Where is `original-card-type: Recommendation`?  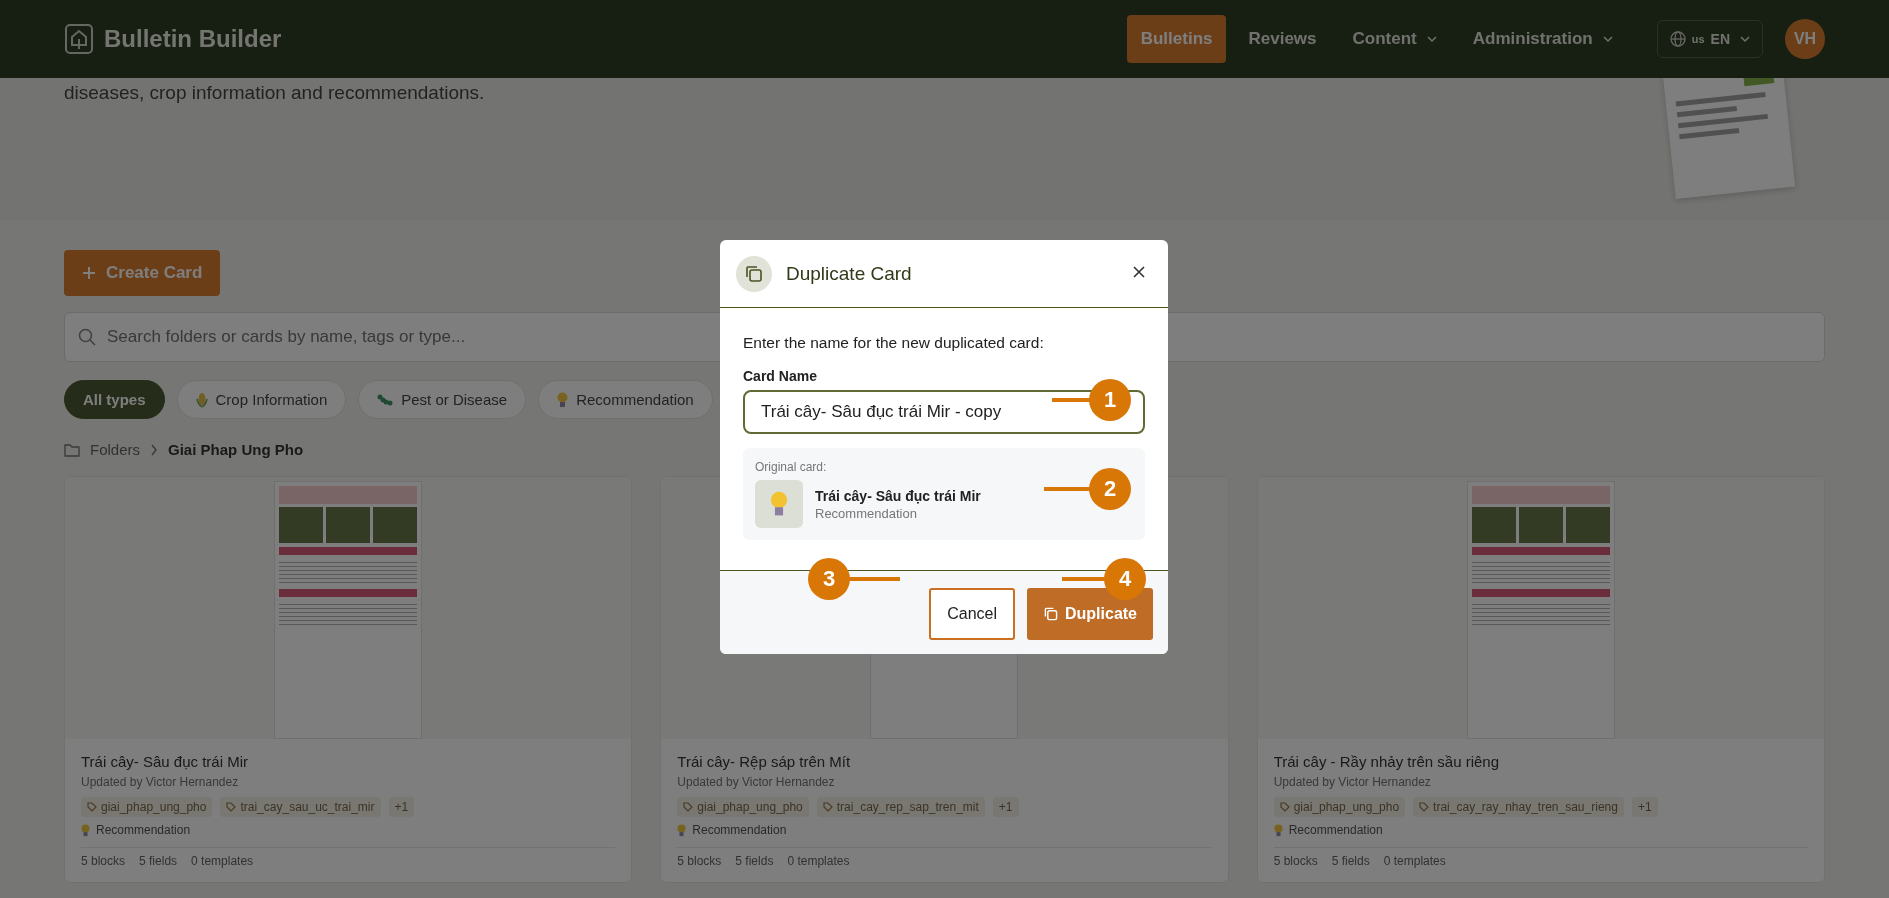
original-card-type: Recommendation is located at coordinates (866, 513).